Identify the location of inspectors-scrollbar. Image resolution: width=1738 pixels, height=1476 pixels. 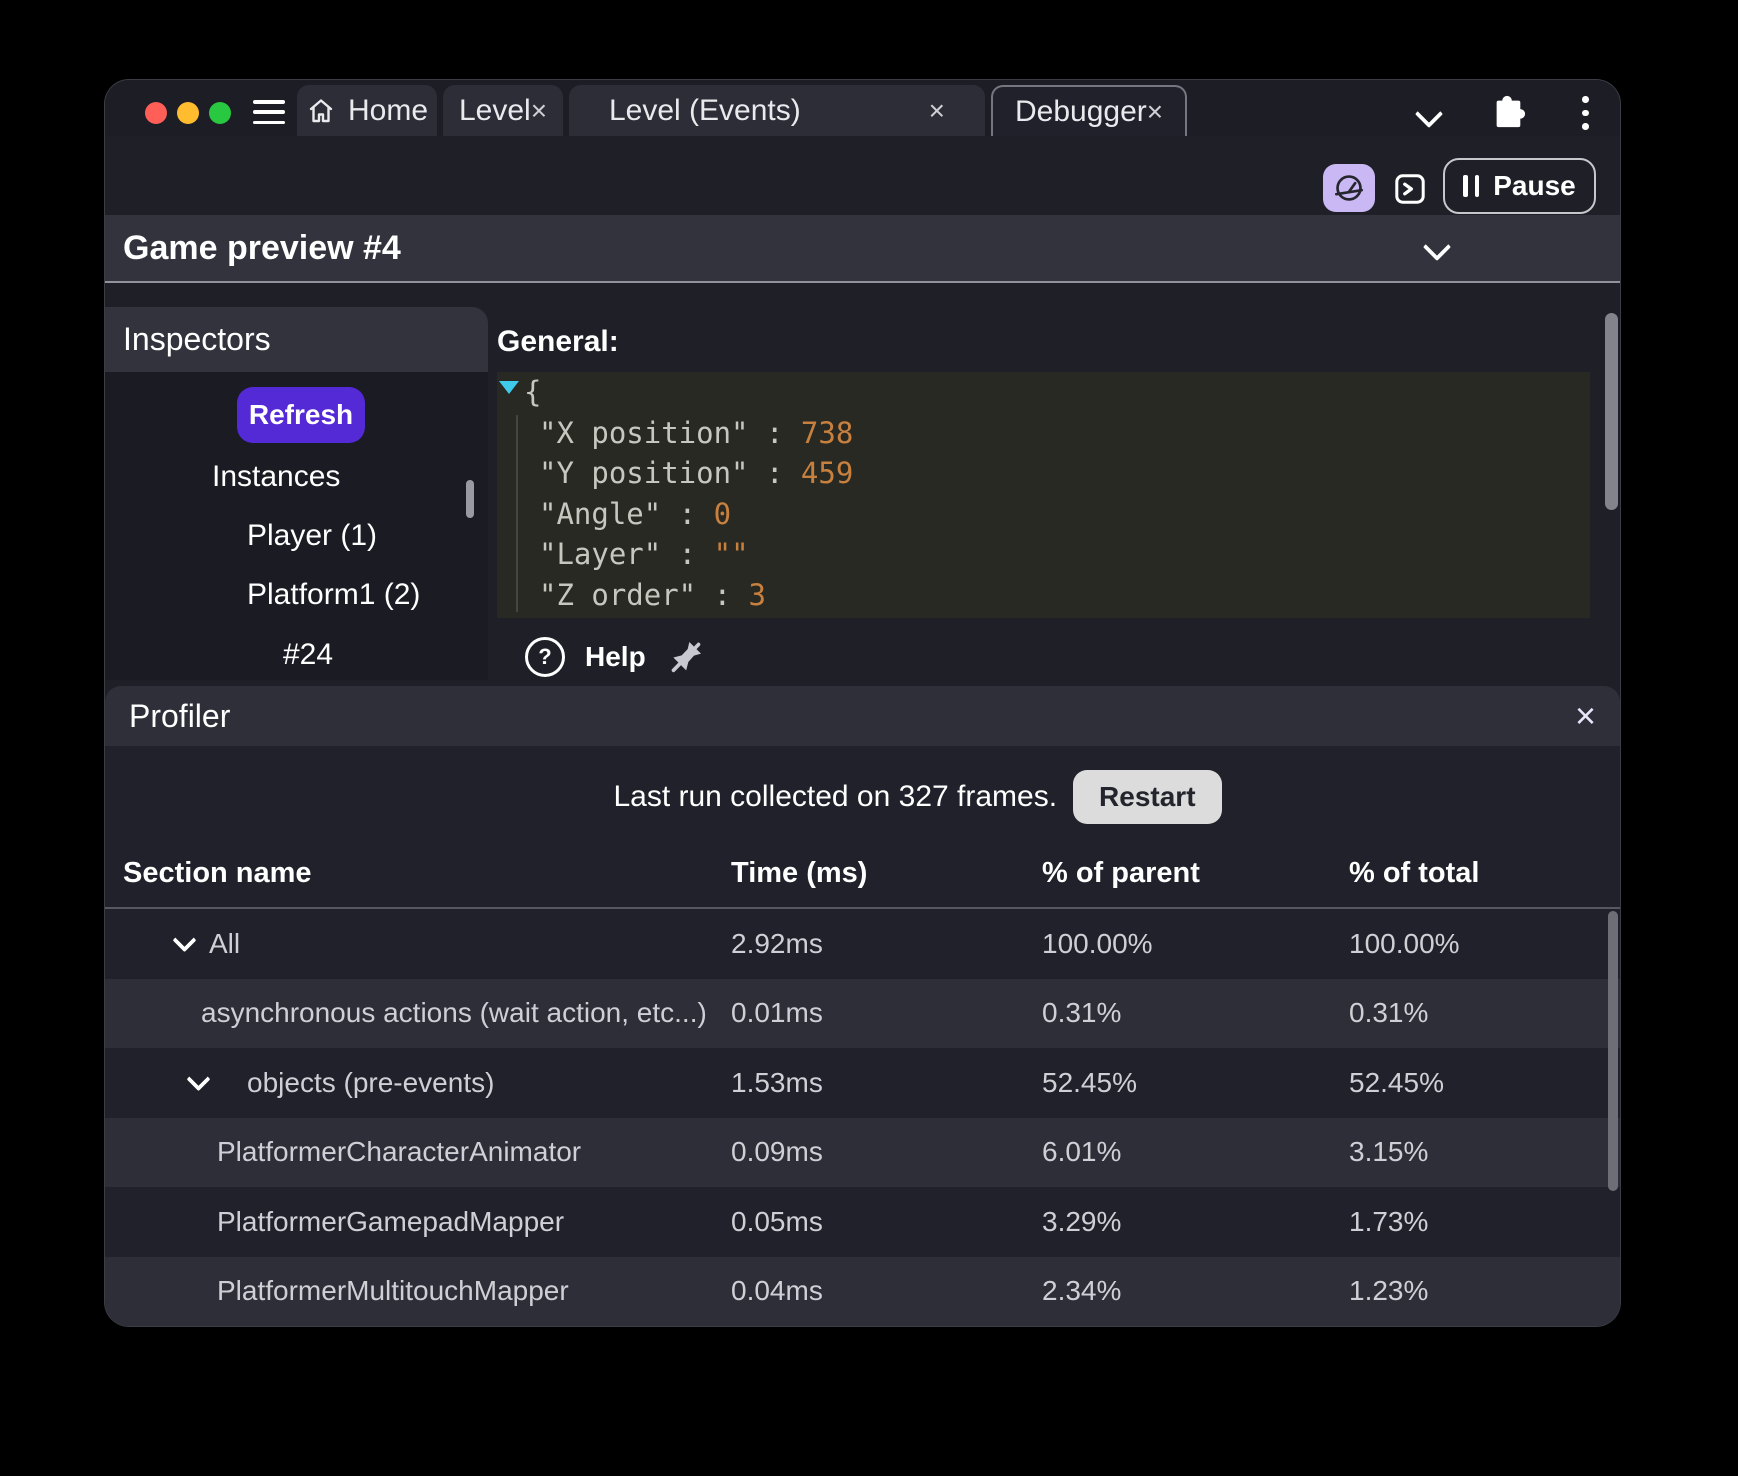
(470, 499).